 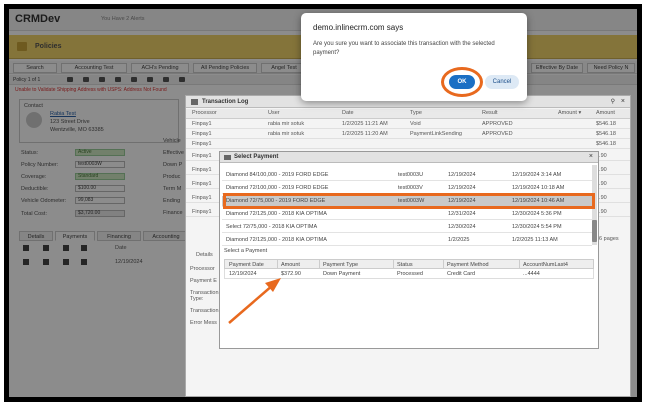 What do you see at coordinates (502, 82) in the screenshot?
I see `cancel-button: Cancel` at bounding box center [502, 82].